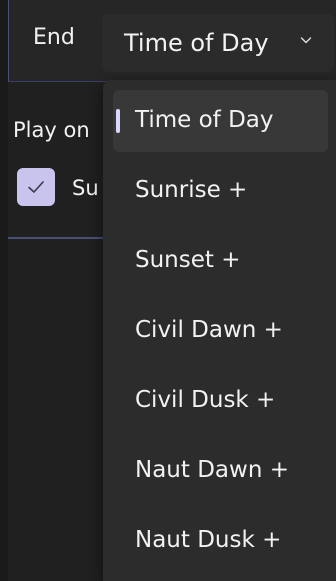 Image resolution: width=336 pixels, height=581 pixels. Describe the element at coordinates (56, 238) in the screenshot. I see `section-divider` at that location.